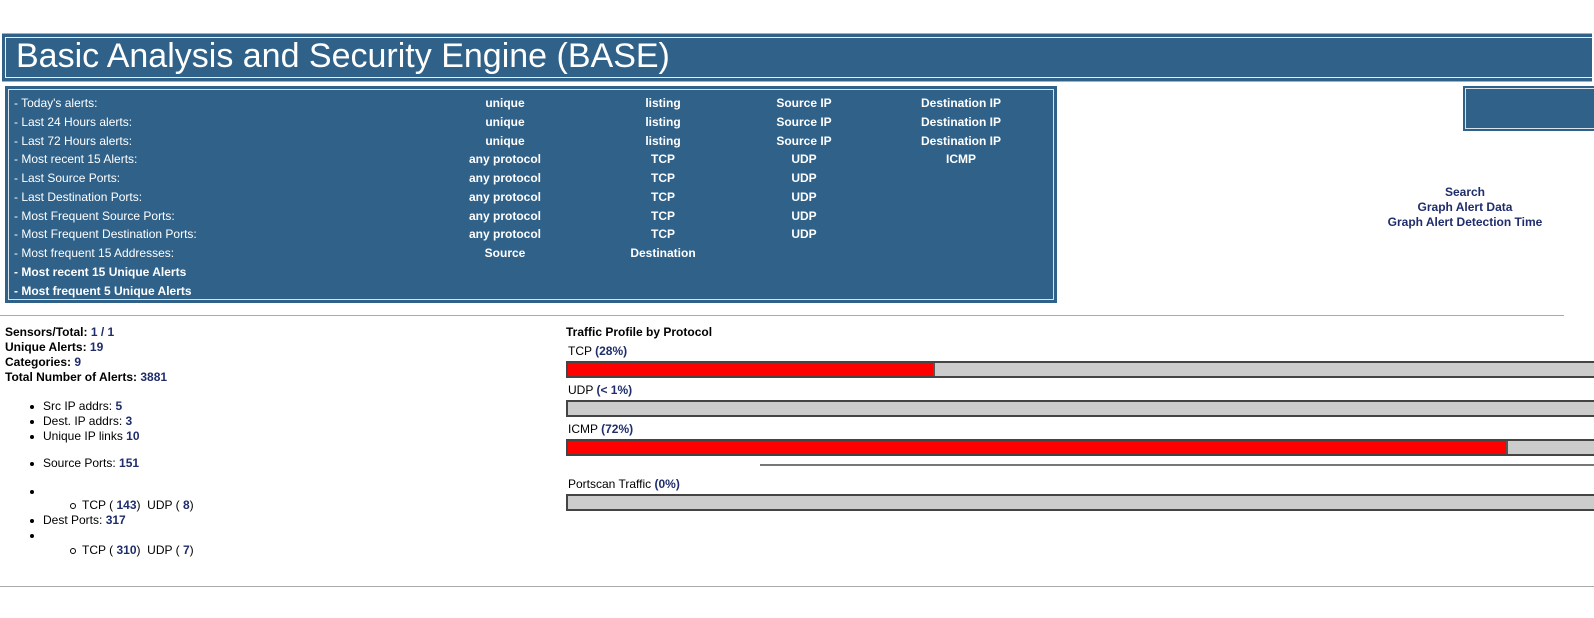 The width and height of the screenshot is (1594, 618). What do you see at coordinates (129, 463) in the screenshot?
I see `src-ports-link: 151` at bounding box center [129, 463].